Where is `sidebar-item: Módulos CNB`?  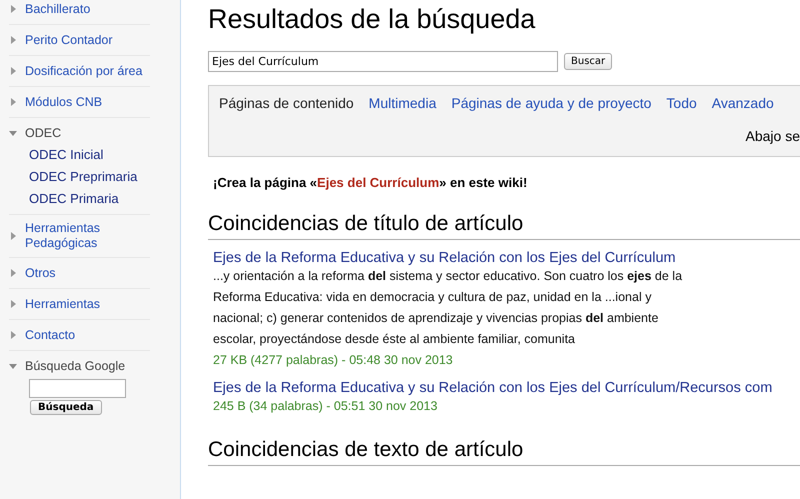
sidebar-item: Módulos CNB is located at coordinates (63, 102).